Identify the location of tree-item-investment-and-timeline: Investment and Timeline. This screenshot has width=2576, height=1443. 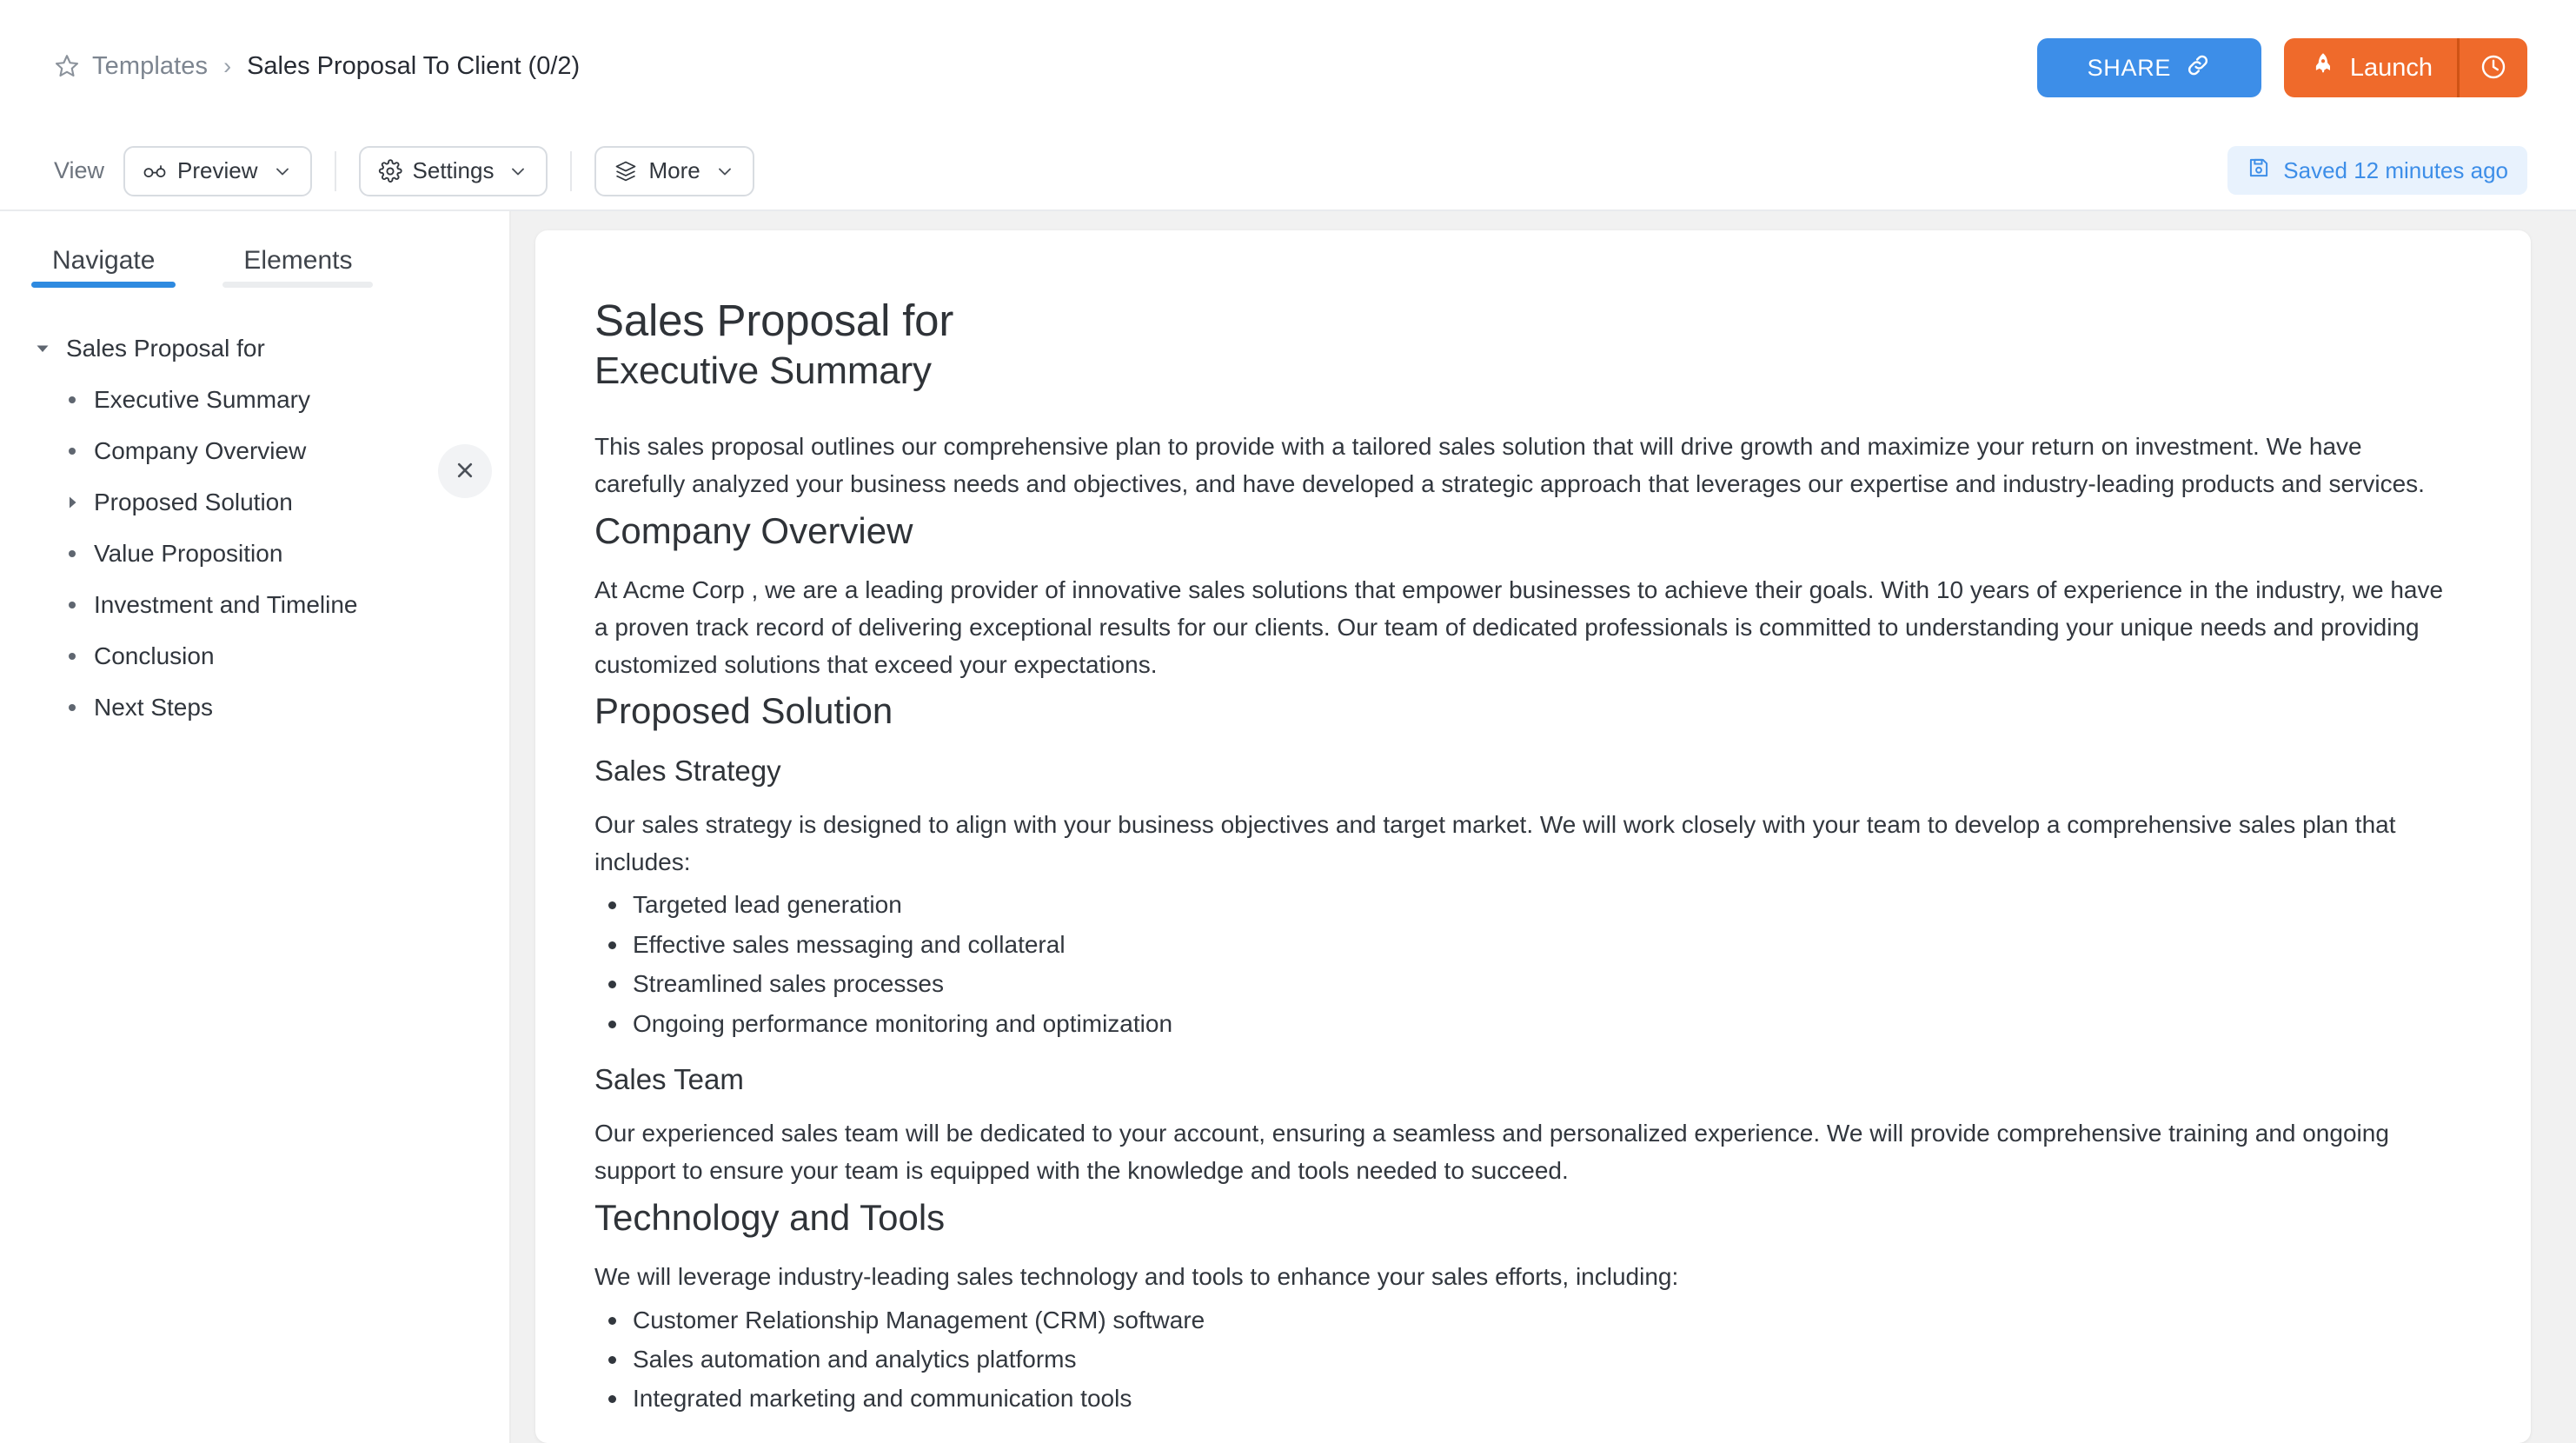
(254, 604).